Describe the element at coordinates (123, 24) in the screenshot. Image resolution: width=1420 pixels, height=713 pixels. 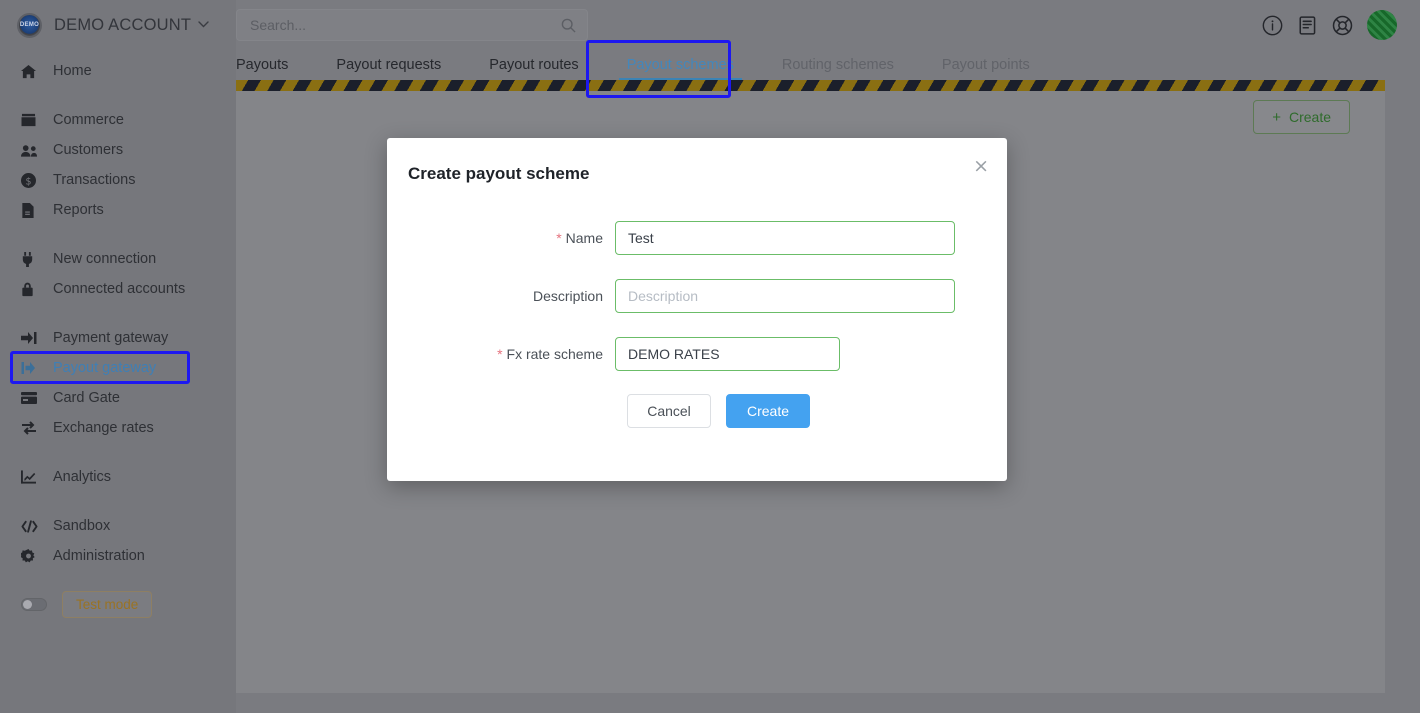
I see `account-name: DEMO ACCOUNT` at that location.